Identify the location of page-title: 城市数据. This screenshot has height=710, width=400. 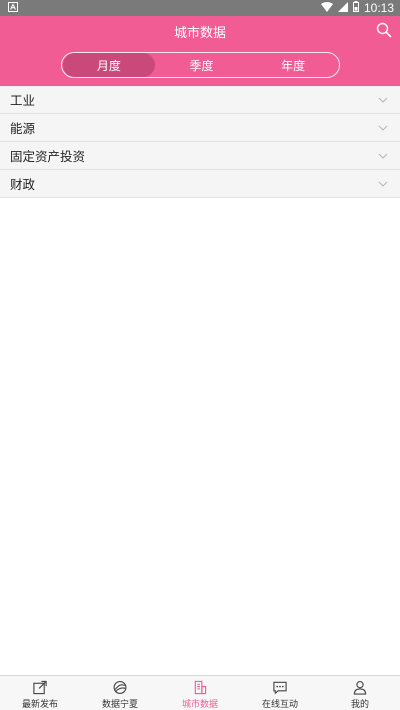
(199, 33).